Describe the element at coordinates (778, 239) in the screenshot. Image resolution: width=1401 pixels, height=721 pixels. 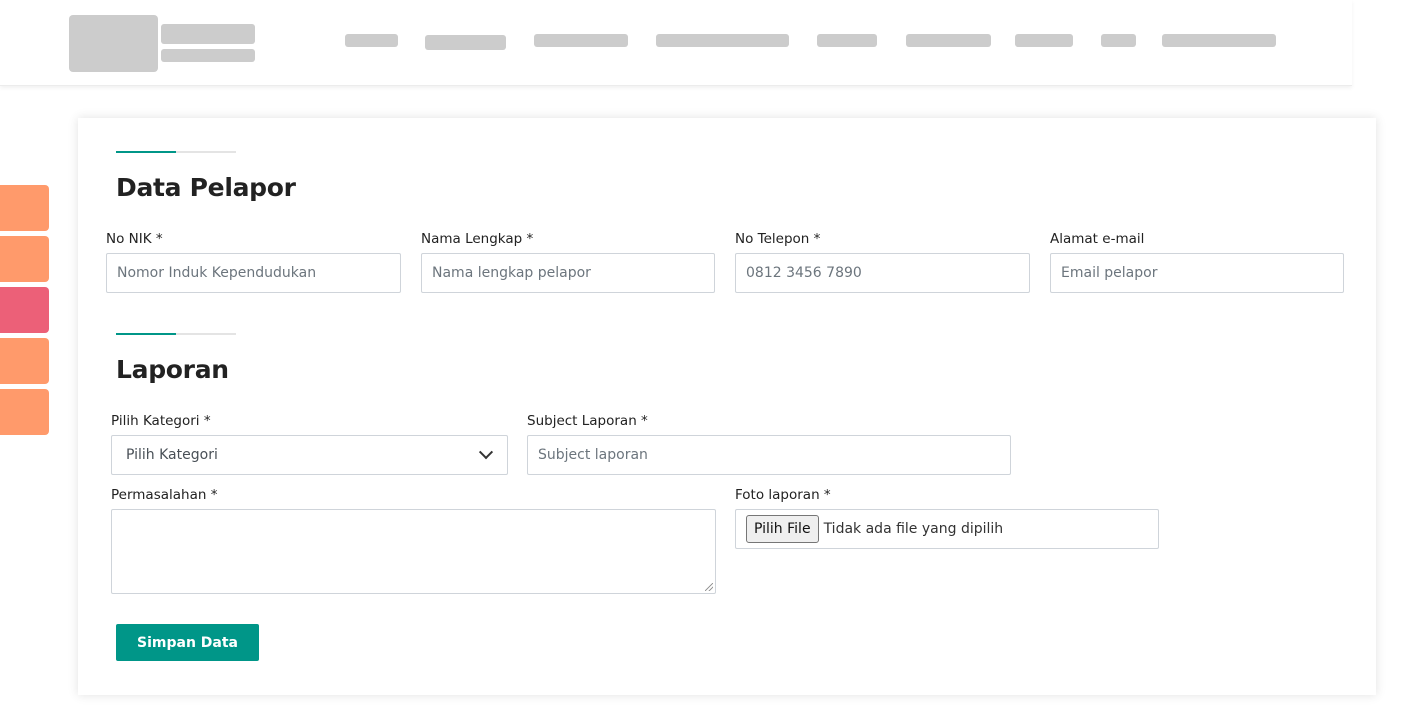
I see `phone-label: No Telepon *` at that location.